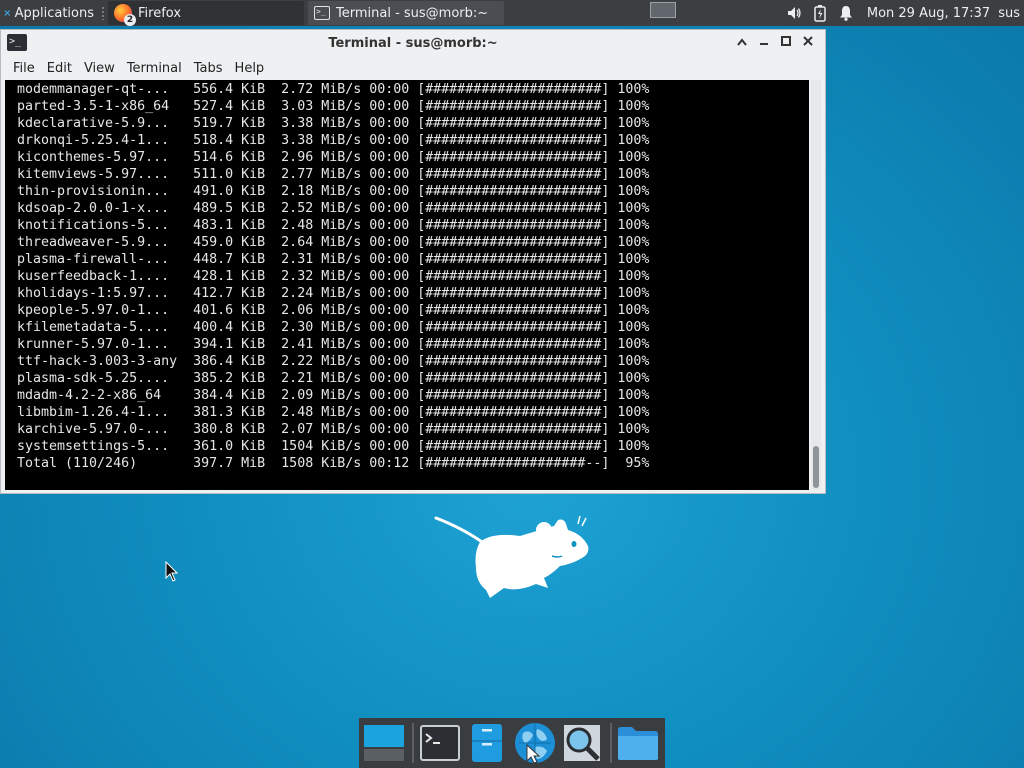 The width and height of the screenshot is (1024, 768). What do you see at coordinates (794, 13) in the screenshot?
I see `volume-icon` at bounding box center [794, 13].